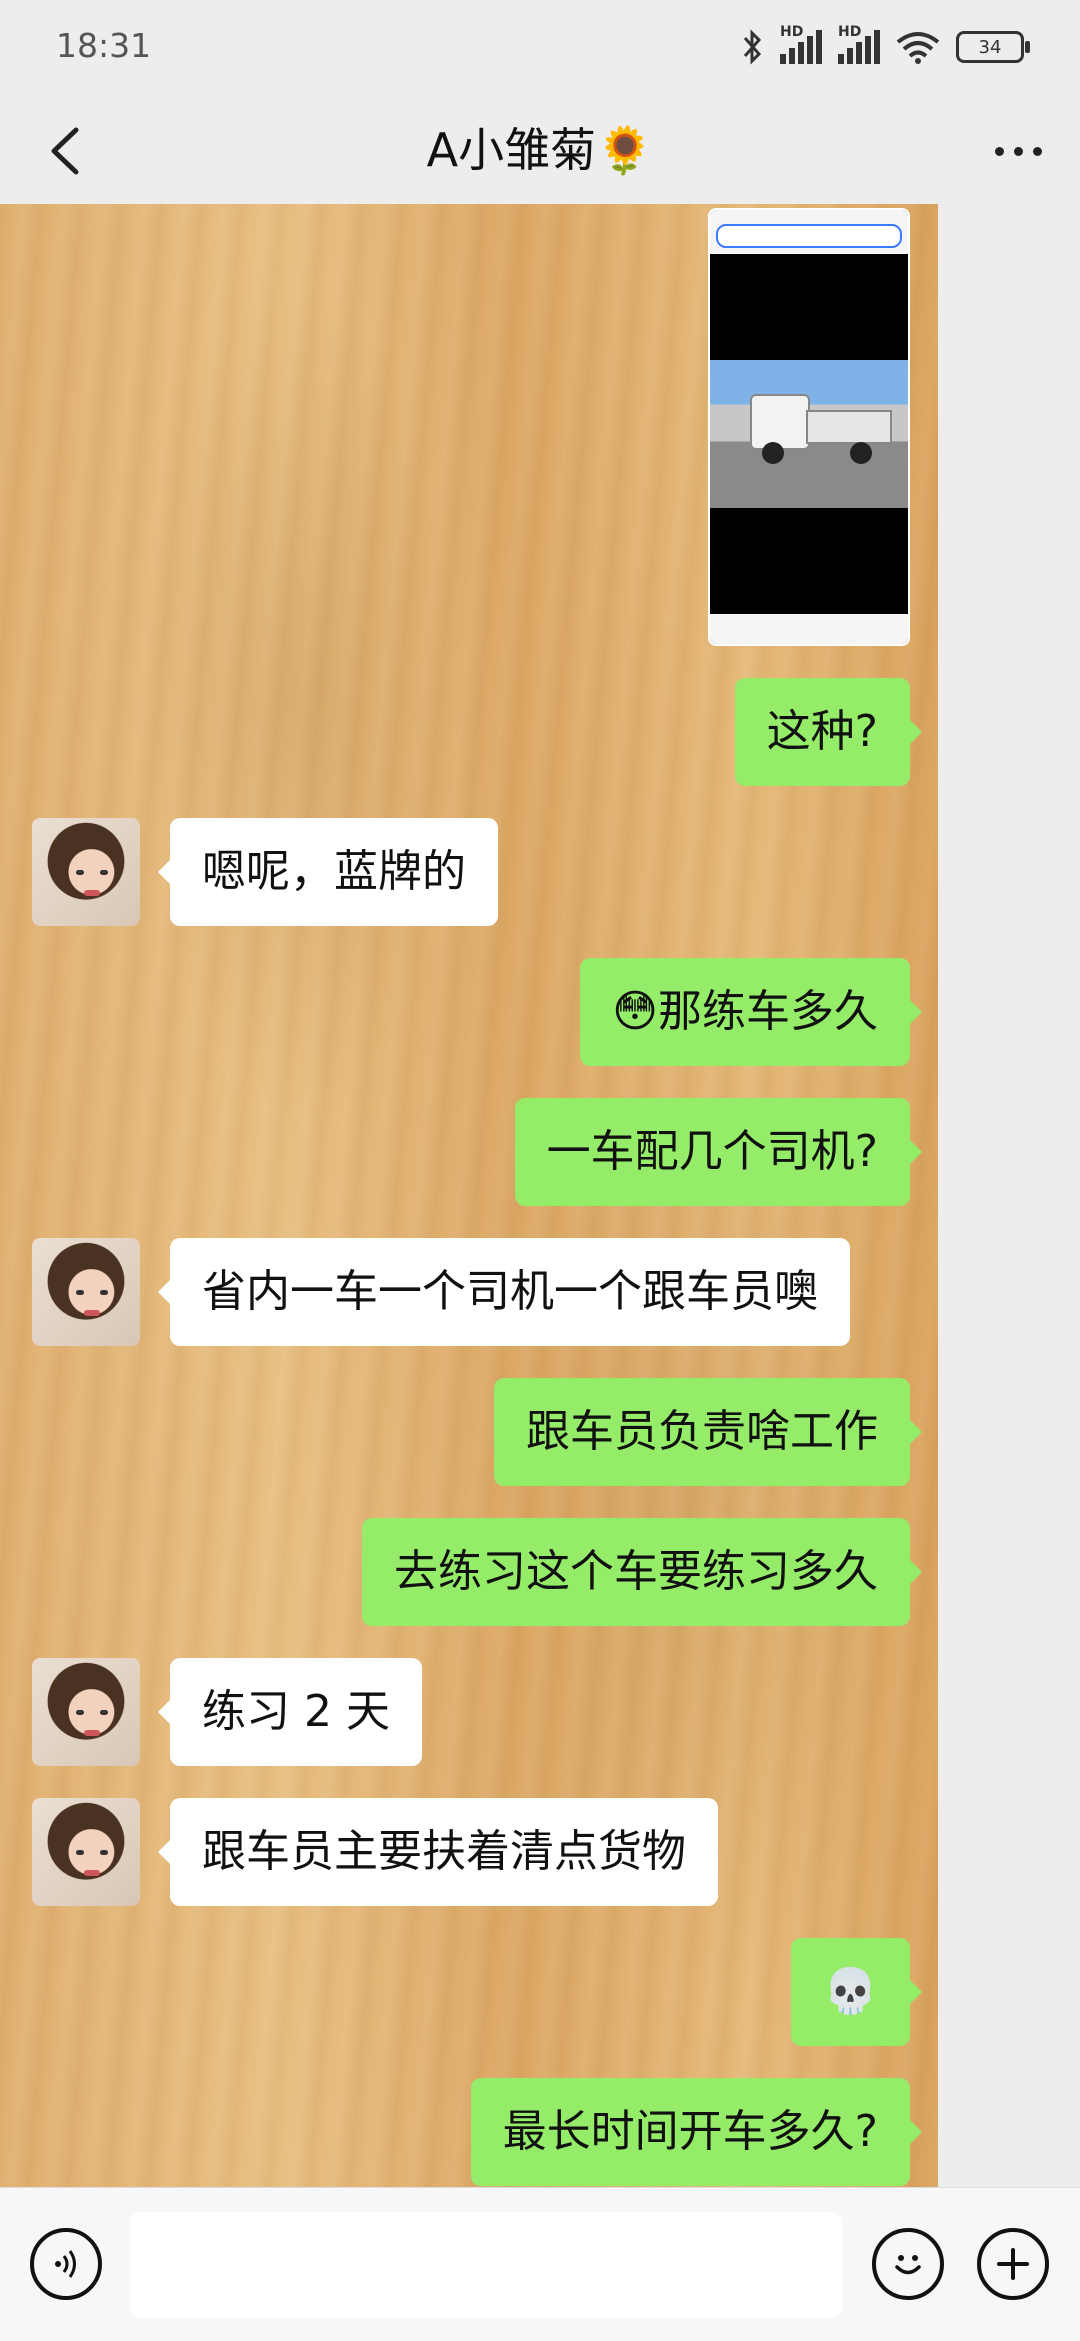 The height and width of the screenshot is (2341, 1080). What do you see at coordinates (850, 32) in the screenshot?
I see `hd-label-2: HD` at bounding box center [850, 32].